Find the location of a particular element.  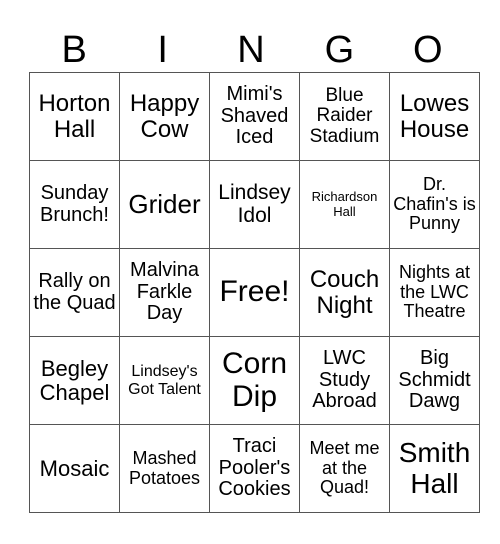

bingo-cell: LWC Study Abroad is located at coordinates (344, 380).